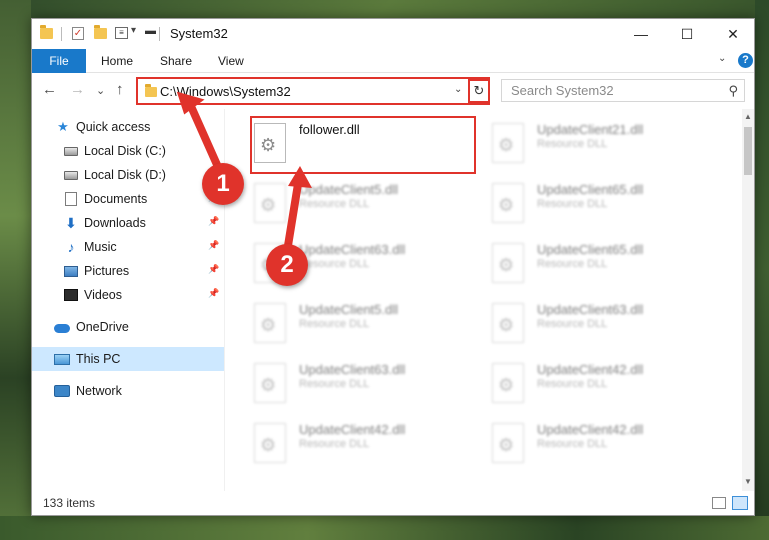  What do you see at coordinates (103, 295) in the screenshot?
I see `sidebar-item-label: Videos` at bounding box center [103, 295].